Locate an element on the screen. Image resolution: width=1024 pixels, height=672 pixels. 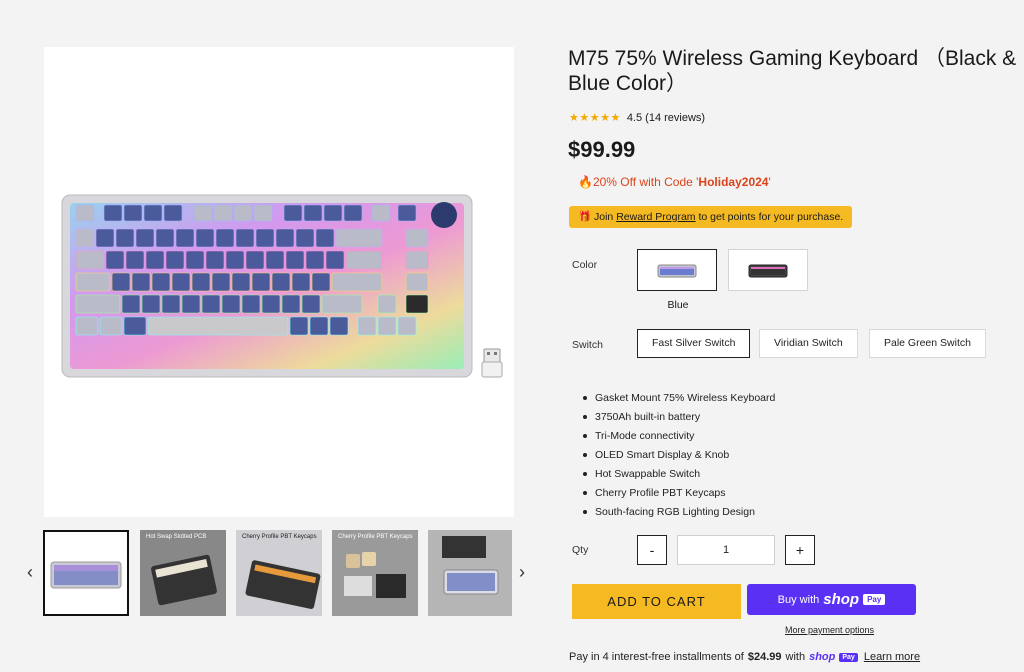
rating: ★★★★★ 4.5 (14 reviews) is located at coordinates (637, 118).